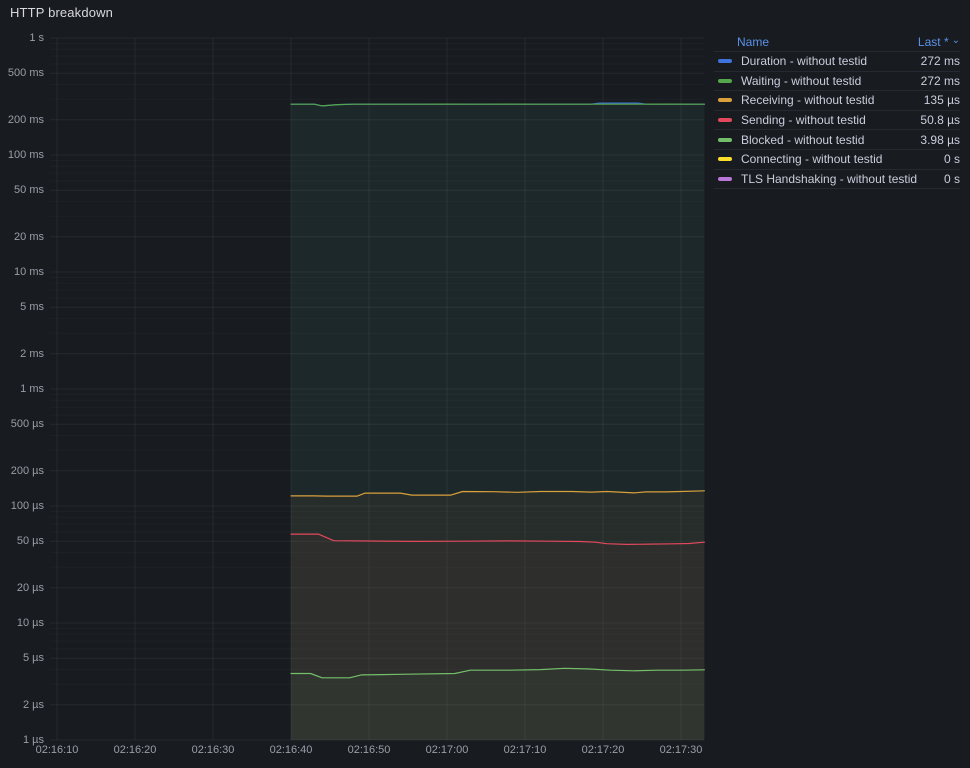 Image resolution: width=970 pixels, height=768 pixels. I want to click on legend-sort-name: Name, so click(753, 42).